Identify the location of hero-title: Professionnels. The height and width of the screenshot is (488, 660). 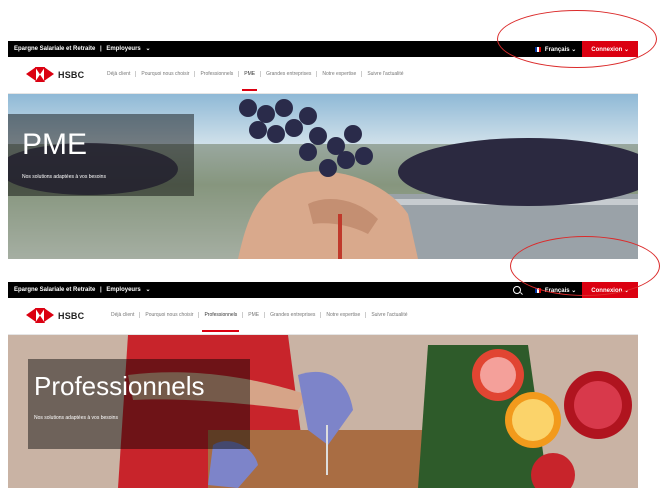
(119, 386).